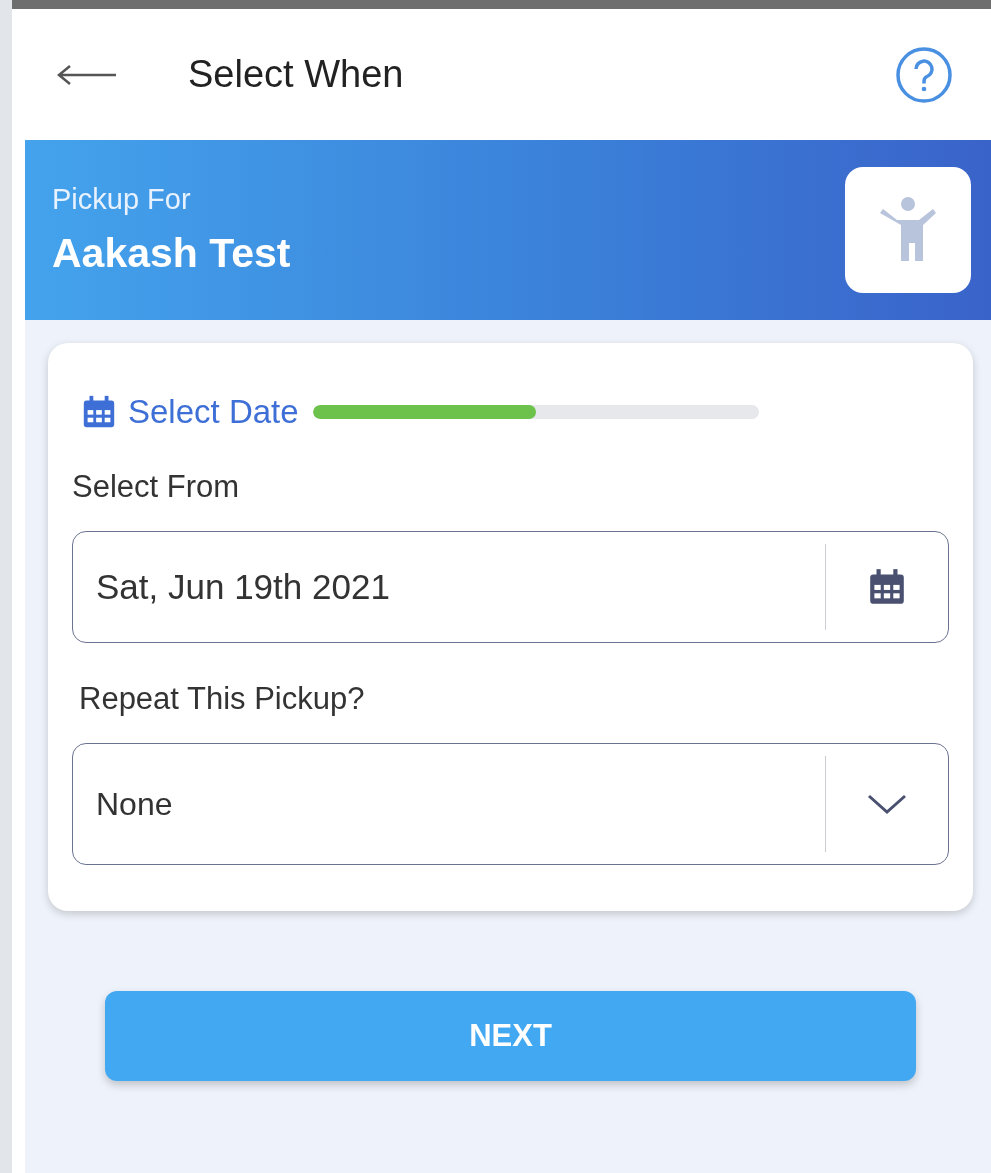  Describe the element at coordinates (87, 74) in the screenshot. I see `back-arrow-icon` at that location.